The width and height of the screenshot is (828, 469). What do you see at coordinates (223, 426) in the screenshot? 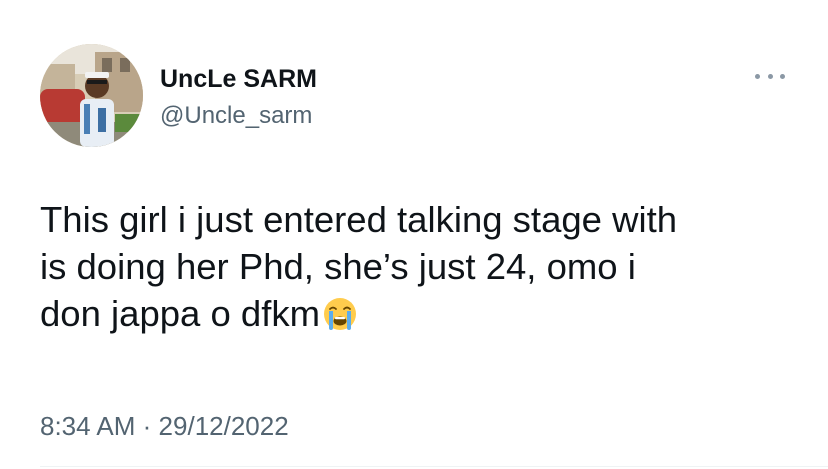
I see `tweet-date: 29/12/2022` at bounding box center [223, 426].